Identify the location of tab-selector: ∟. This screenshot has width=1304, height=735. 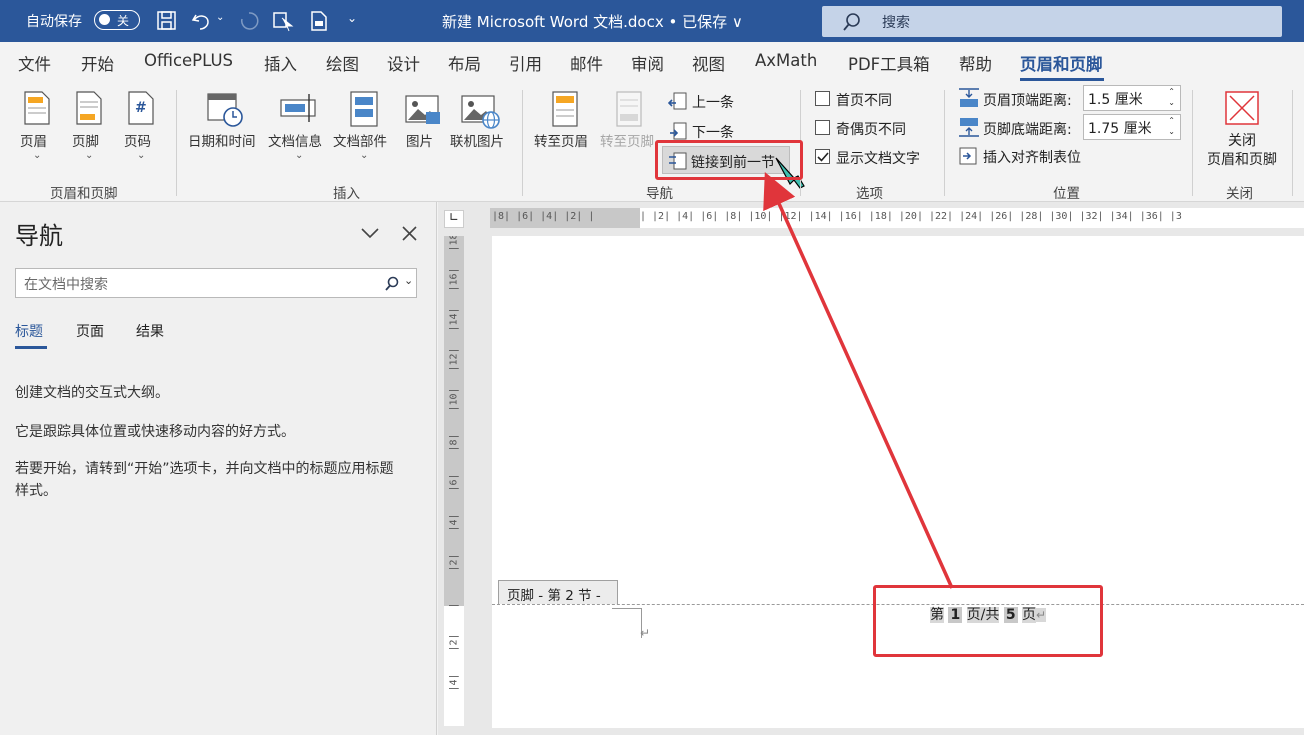
(454, 219).